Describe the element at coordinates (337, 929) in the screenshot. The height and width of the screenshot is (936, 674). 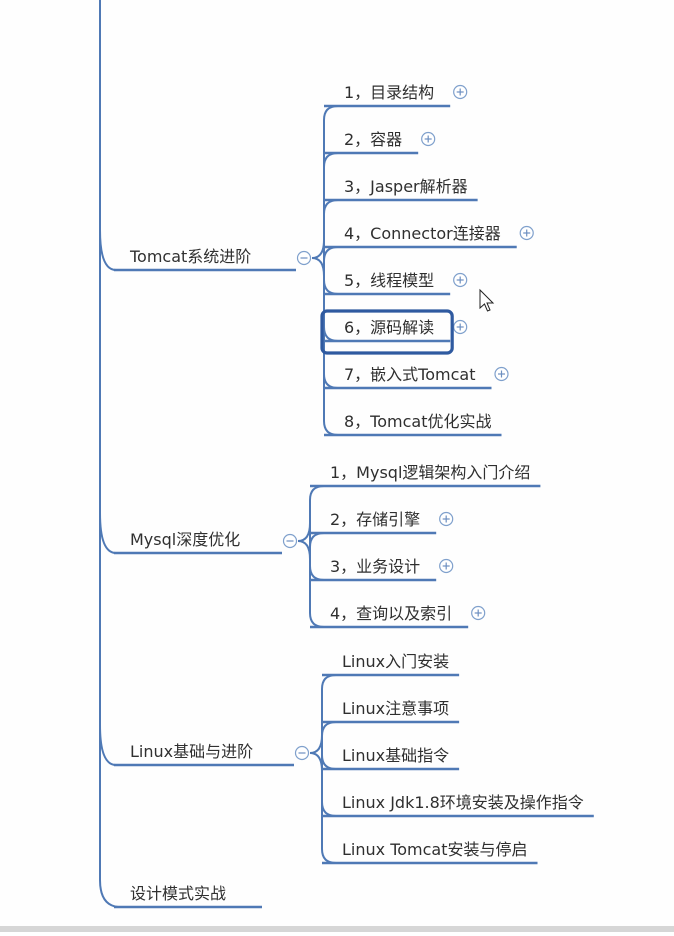
I see `window-bottom-edge` at that location.